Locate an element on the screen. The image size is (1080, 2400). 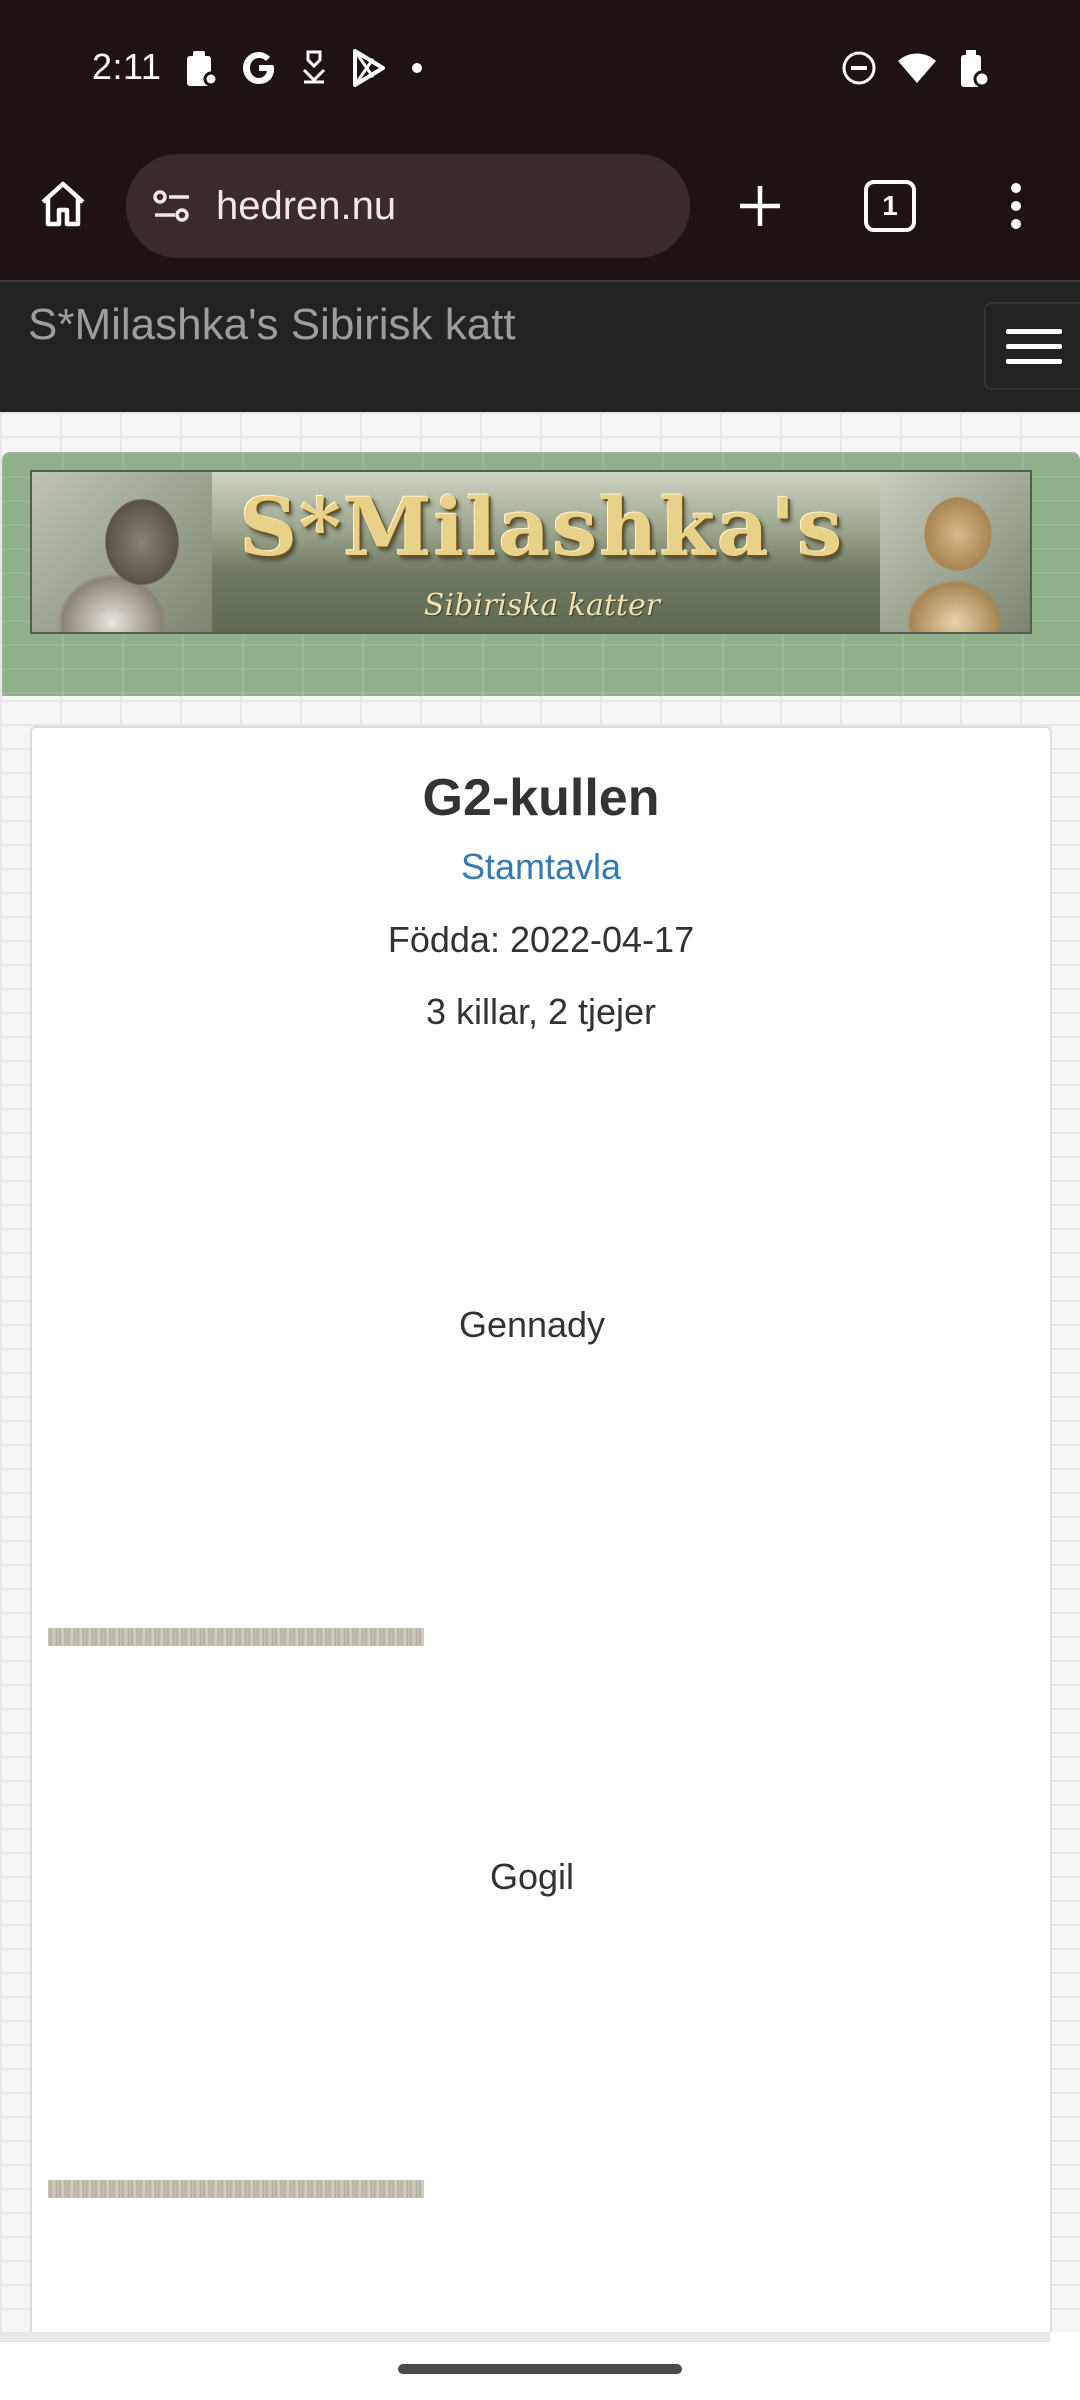
google-g-icon is located at coordinates (259, 68).